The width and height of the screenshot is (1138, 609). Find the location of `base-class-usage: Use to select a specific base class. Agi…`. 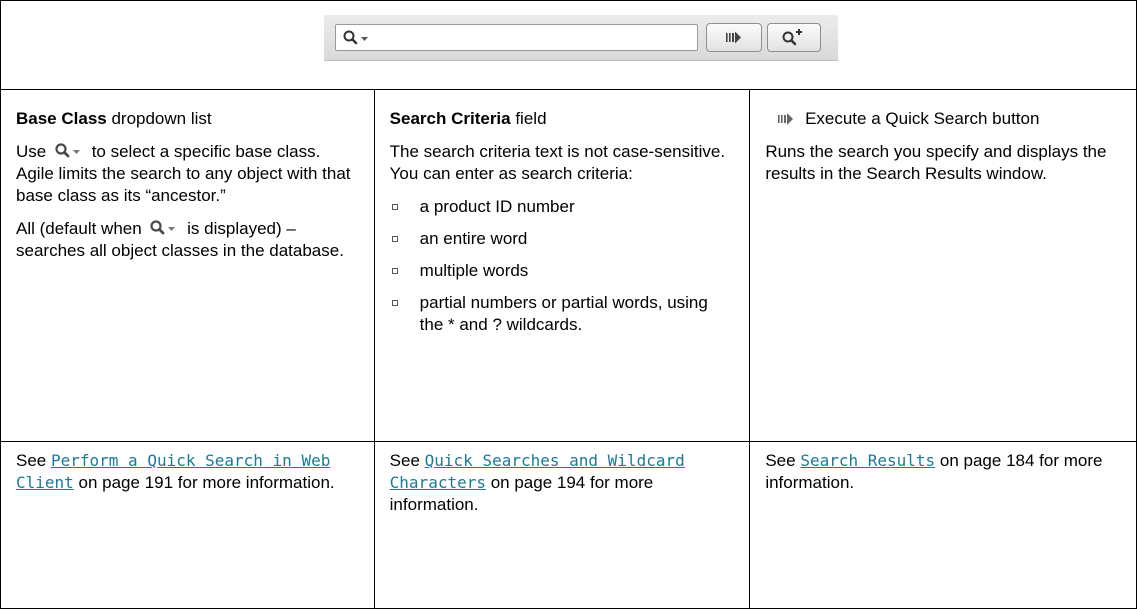

base-class-usage: Use to select a specific base class. Agi… is located at coordinates (183, 173).